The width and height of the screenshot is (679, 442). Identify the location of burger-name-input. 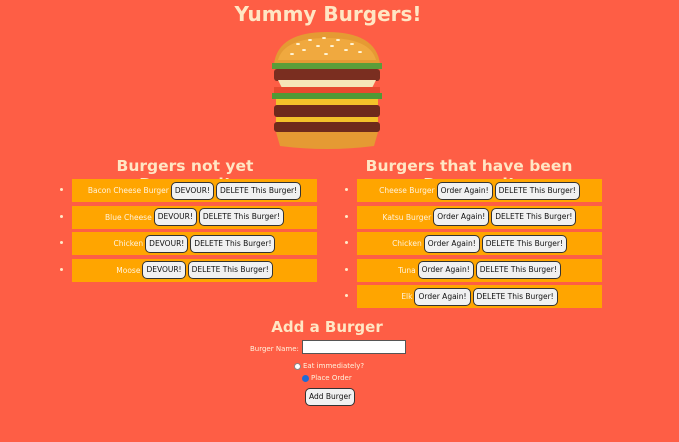
(354, 347).